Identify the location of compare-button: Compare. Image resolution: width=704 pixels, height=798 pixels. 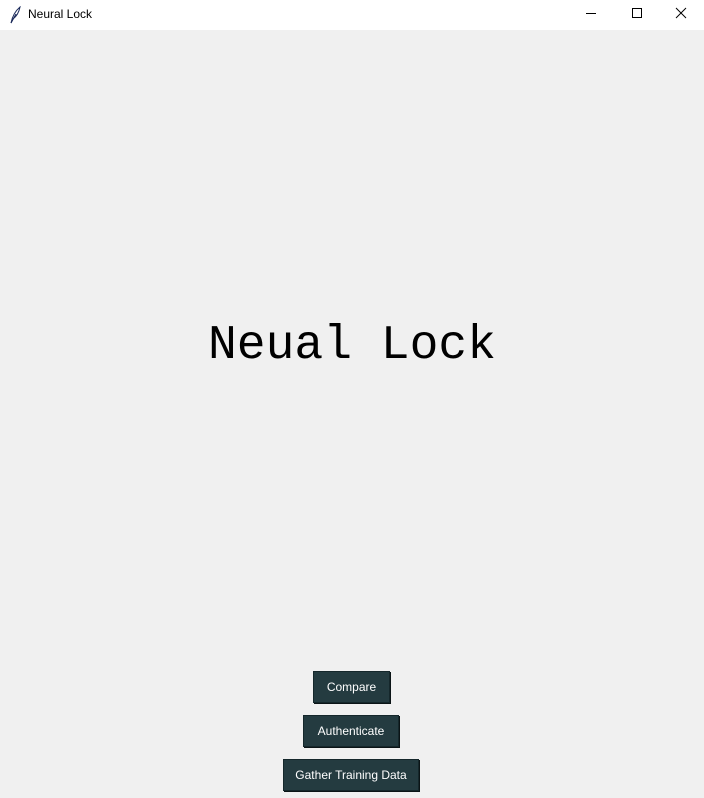
(351, 687).